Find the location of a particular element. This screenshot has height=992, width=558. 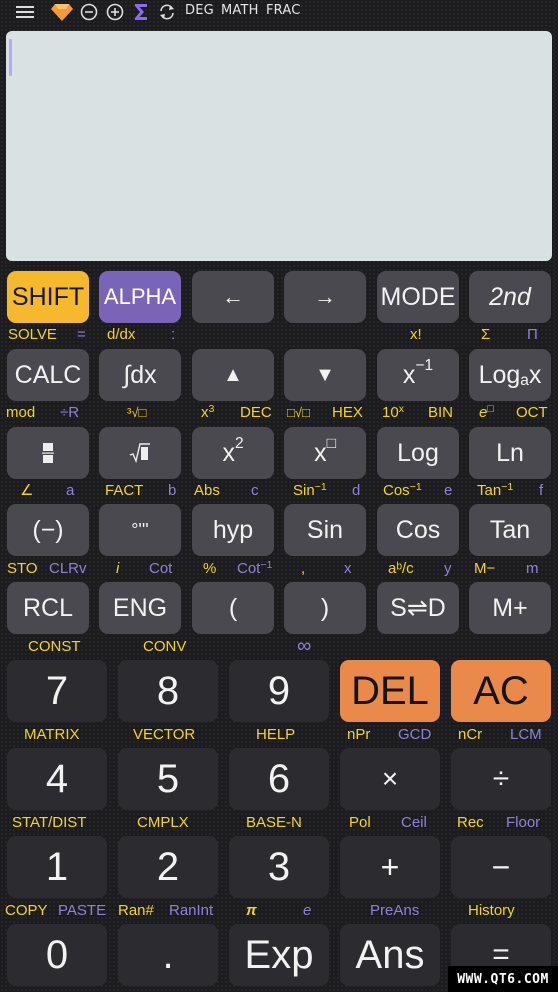

var-b-label: b is located at coordinates (172, 490).